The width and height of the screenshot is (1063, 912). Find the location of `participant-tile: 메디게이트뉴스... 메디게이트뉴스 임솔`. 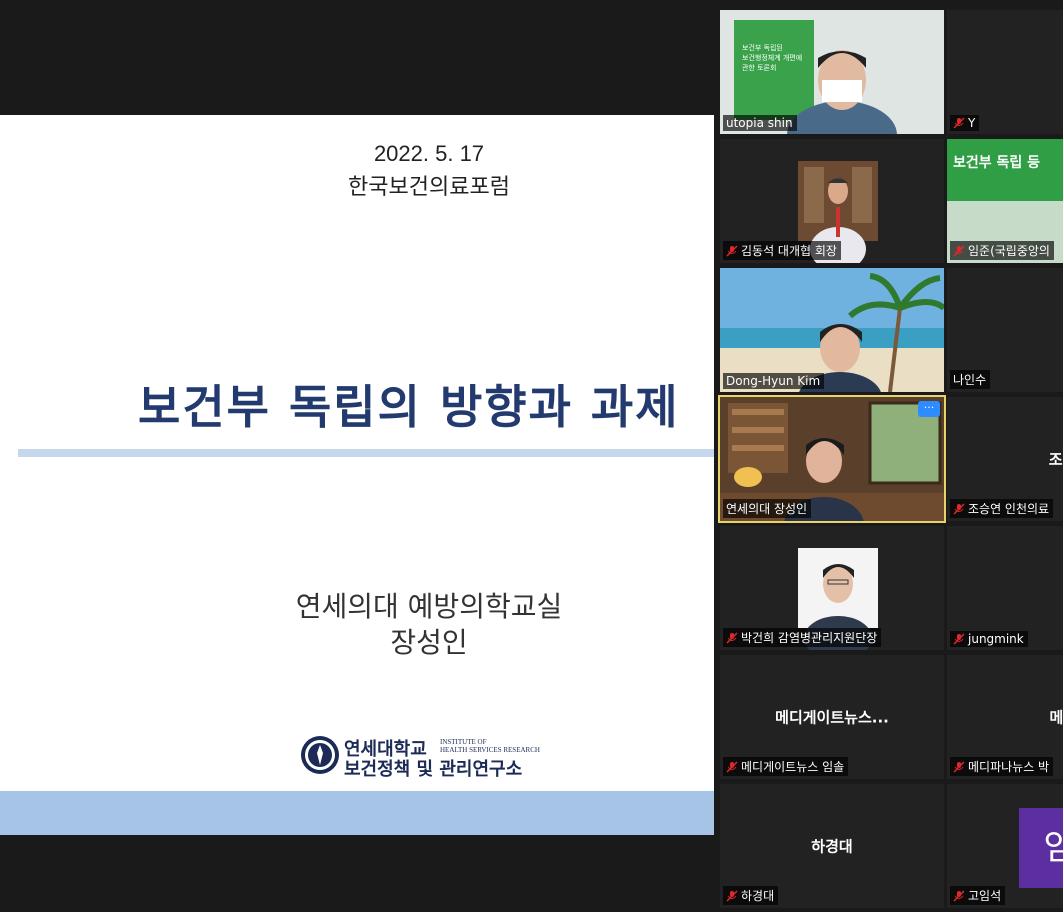

participant-tile: 메디게이트뉴스... 메디게이트뉴스 임솔 is located at coordinates (832, 717).